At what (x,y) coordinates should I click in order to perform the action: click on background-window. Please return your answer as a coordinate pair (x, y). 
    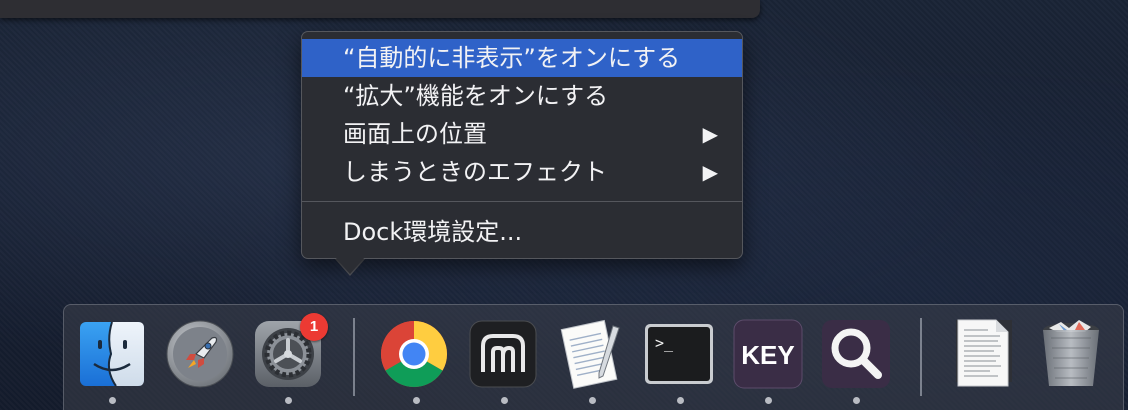
    Looking at the image, I should click on (380, 9).